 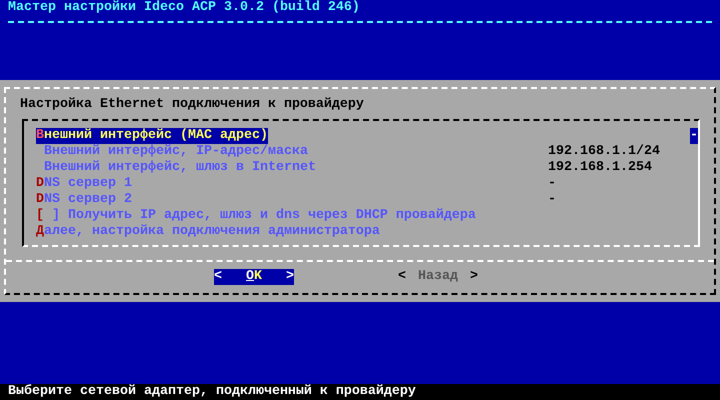 What do you see at coordinates (604, 152) in the screenshot?
I see `value-text: 192.168.1.1/24` at bounding box center [604, 152].